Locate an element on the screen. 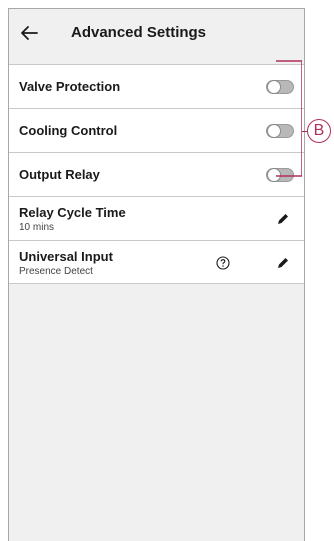 This screenshot has height=541, width=334. setting-label: Cooling Control is located at coordinates (68, 130).